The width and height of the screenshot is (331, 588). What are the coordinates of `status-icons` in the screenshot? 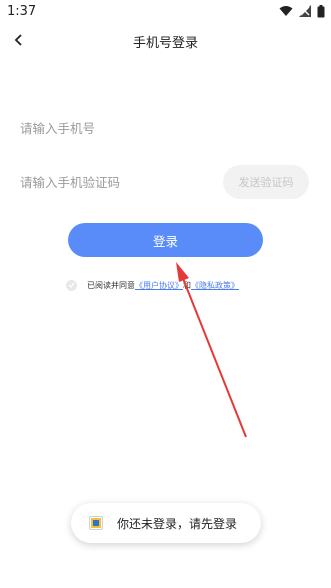 It's located at (302, 11).